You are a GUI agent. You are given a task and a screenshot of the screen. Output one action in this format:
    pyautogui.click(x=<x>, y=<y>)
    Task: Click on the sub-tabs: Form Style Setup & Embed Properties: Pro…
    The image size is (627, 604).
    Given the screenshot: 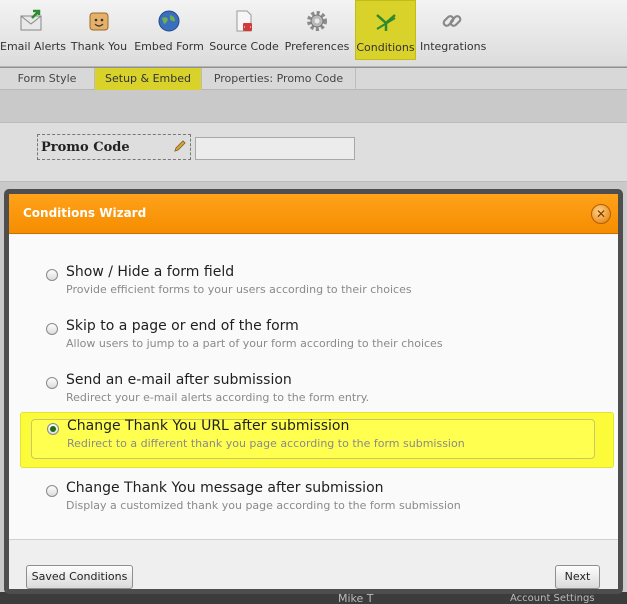 What is the action you would take?
    pyautogui.click(x=313, y=79)
    